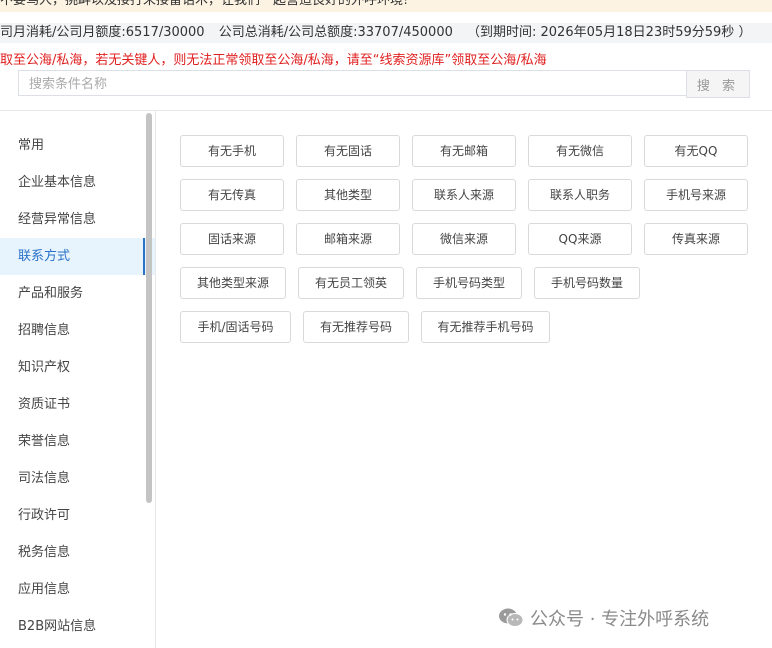 This screenshot has width=772, height=648. I want to click on sidebar-item-label: B2B网站信息, so click(57, 626).